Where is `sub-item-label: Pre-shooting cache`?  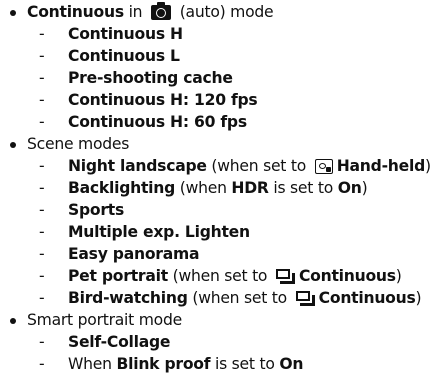
sub-item-label: Pre-shooting cache is located at coordinates (150, 78).